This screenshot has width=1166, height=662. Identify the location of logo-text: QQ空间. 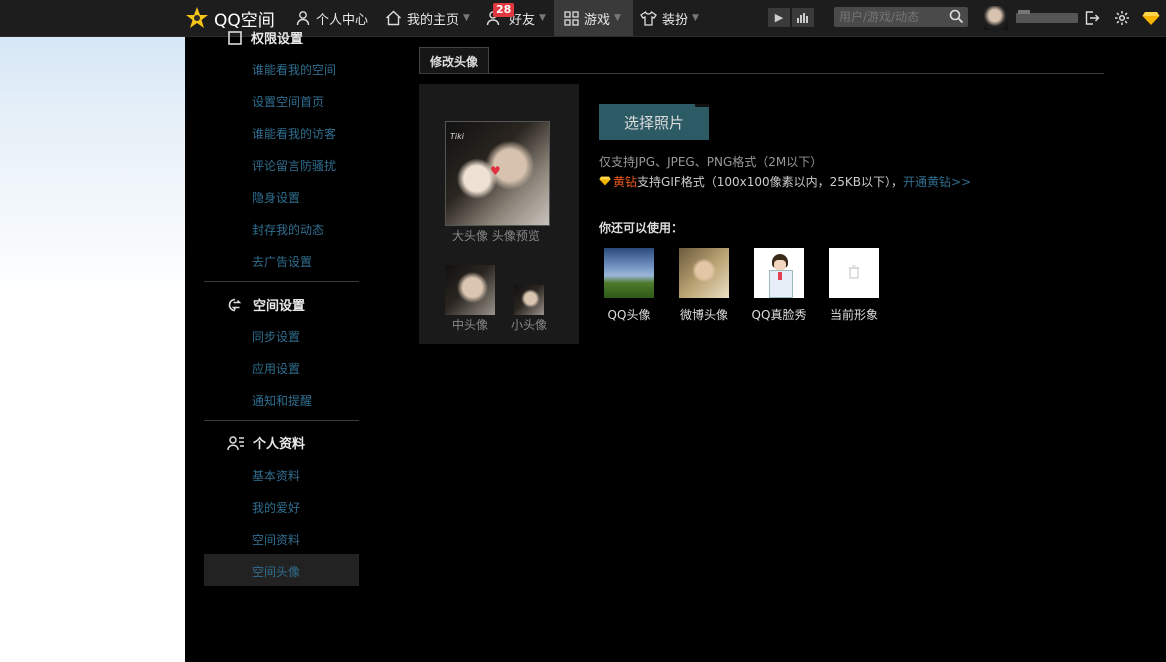
(244, 20).